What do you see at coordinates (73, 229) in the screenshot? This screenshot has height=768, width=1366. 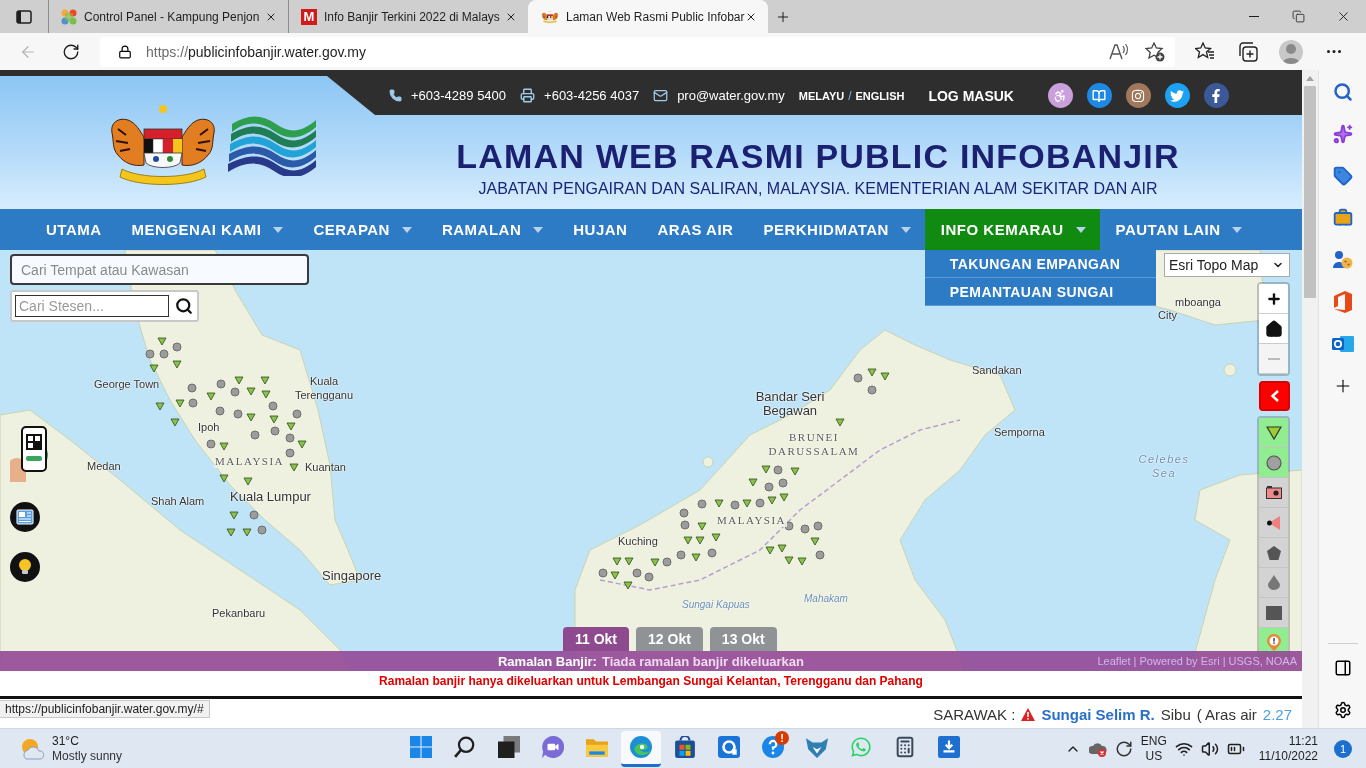 I see `nav-menu-item: UTAMA` at bounding box center [73, 229].